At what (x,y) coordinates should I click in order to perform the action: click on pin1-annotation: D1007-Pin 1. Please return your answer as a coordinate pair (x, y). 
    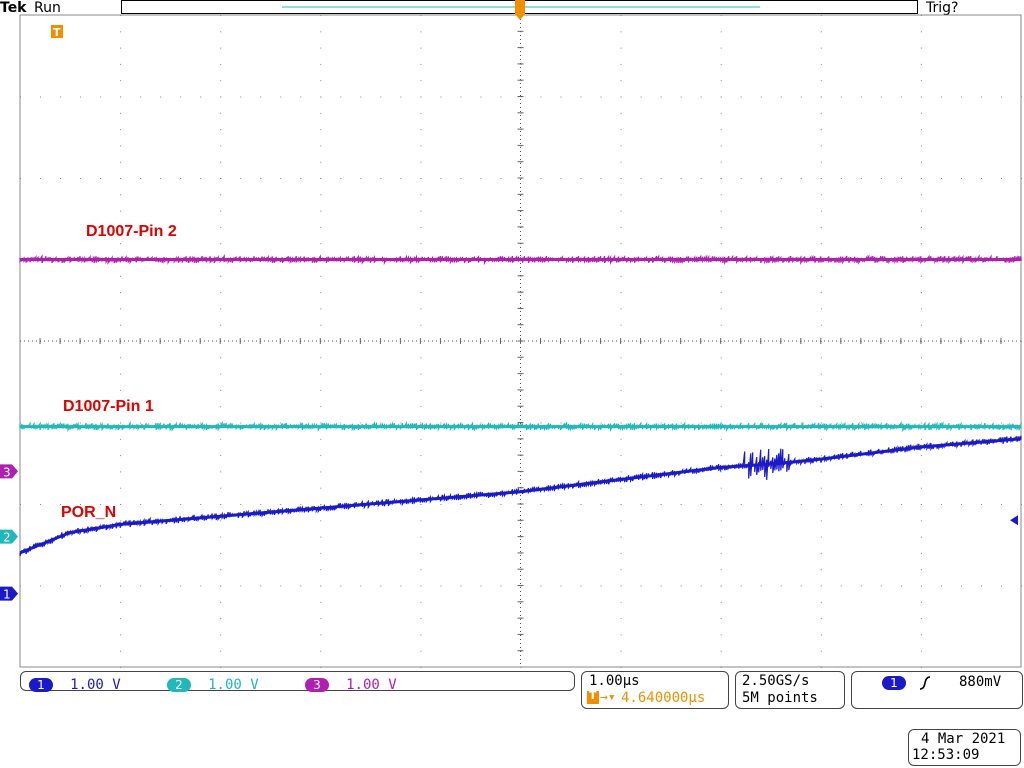
    Looking at the image, I should click on (108, 406).